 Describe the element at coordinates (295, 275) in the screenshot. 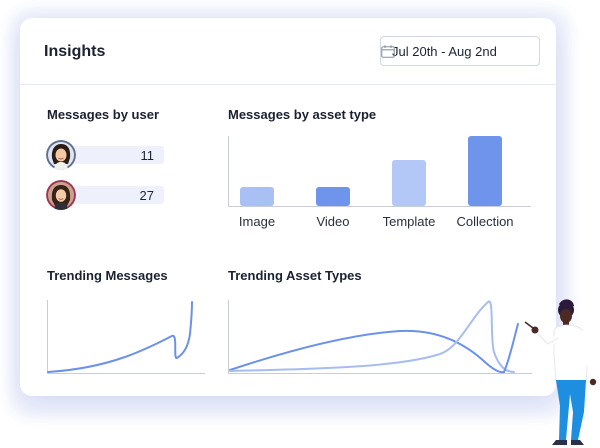

I see `trending-asset-types-title: Trending Asset Types` at that location.